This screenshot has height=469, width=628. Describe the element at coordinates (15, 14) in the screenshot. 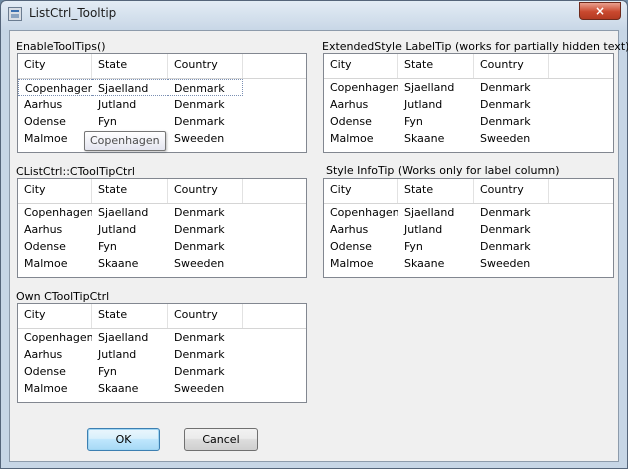

I see `app-icon` at that location.